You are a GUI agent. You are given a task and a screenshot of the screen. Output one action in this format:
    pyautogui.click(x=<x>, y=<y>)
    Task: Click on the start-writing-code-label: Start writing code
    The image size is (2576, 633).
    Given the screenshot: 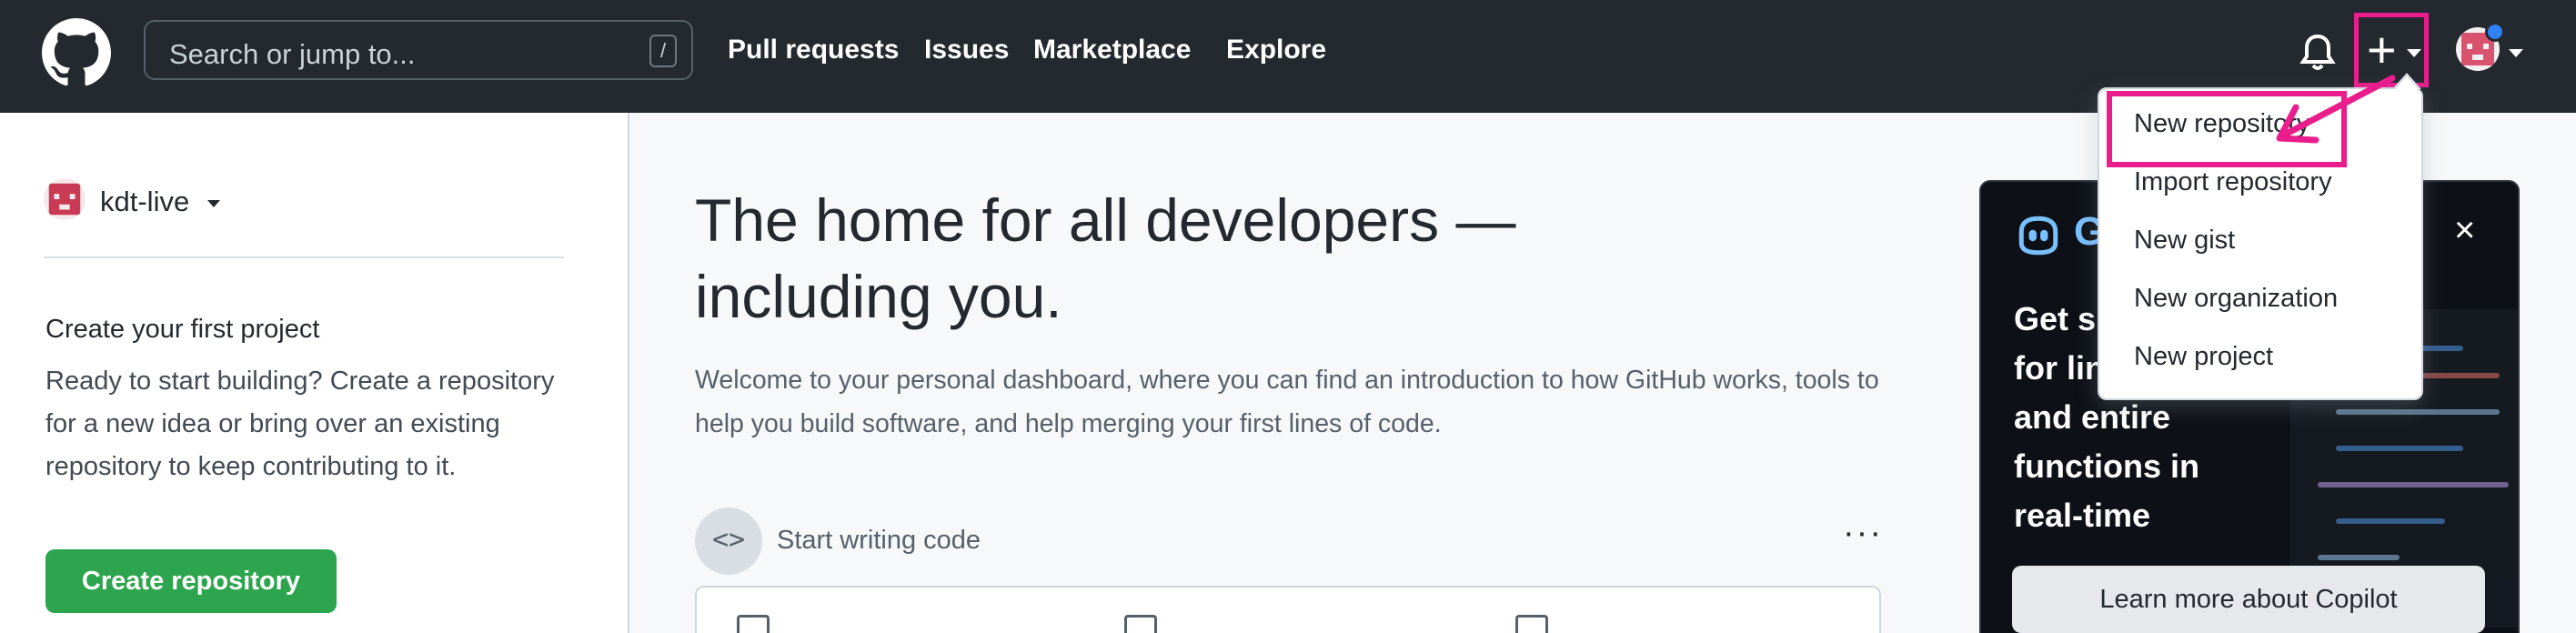 What is the action you would take?
    pyautogui.click(x=879, y=540)
    